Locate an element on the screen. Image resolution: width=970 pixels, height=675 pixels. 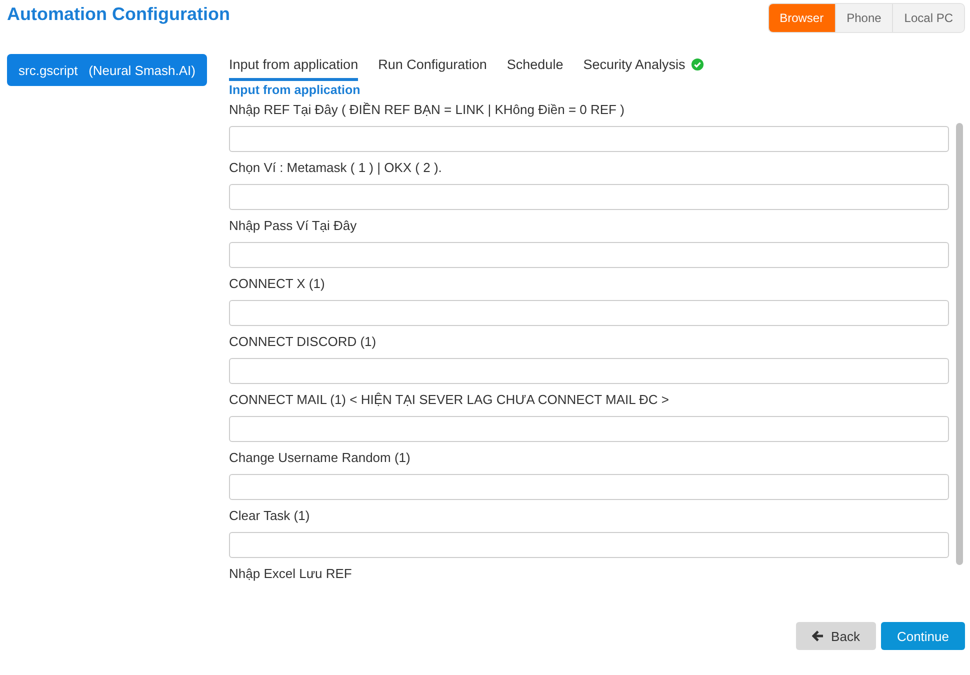
section-title: Input from application is located at coordinates (295, 90).